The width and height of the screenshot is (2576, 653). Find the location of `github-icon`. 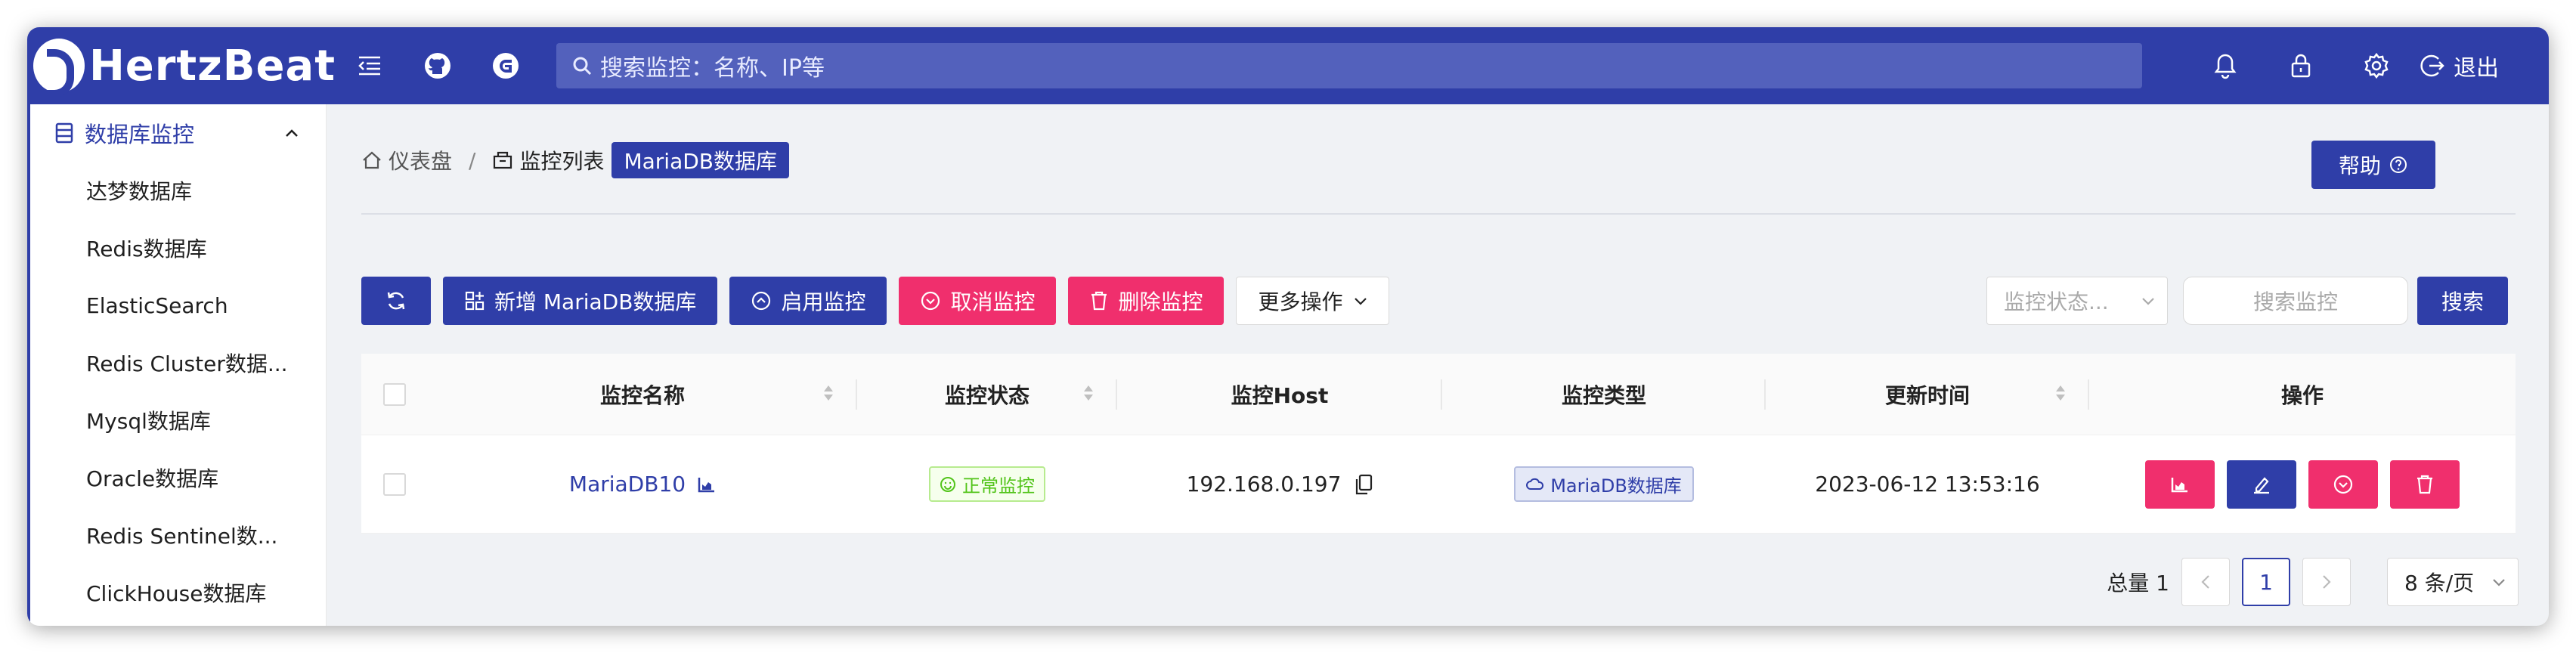

github-icon is located at coordinates (438, 65).